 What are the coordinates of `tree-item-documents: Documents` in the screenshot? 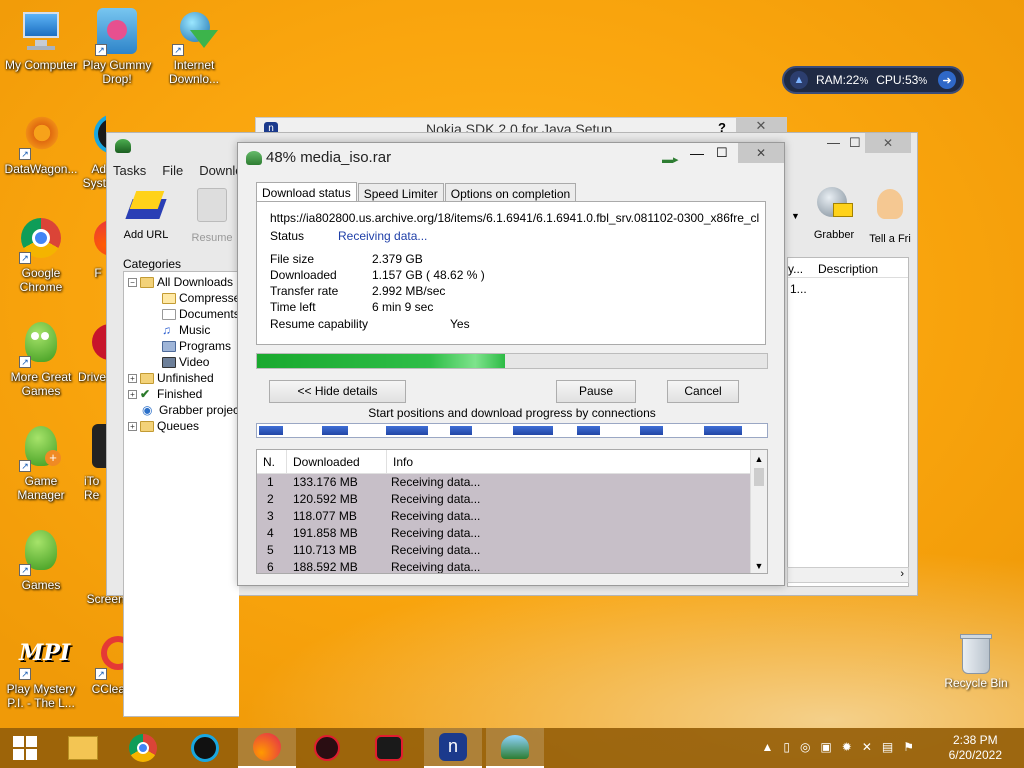 It's located at (201, 314).